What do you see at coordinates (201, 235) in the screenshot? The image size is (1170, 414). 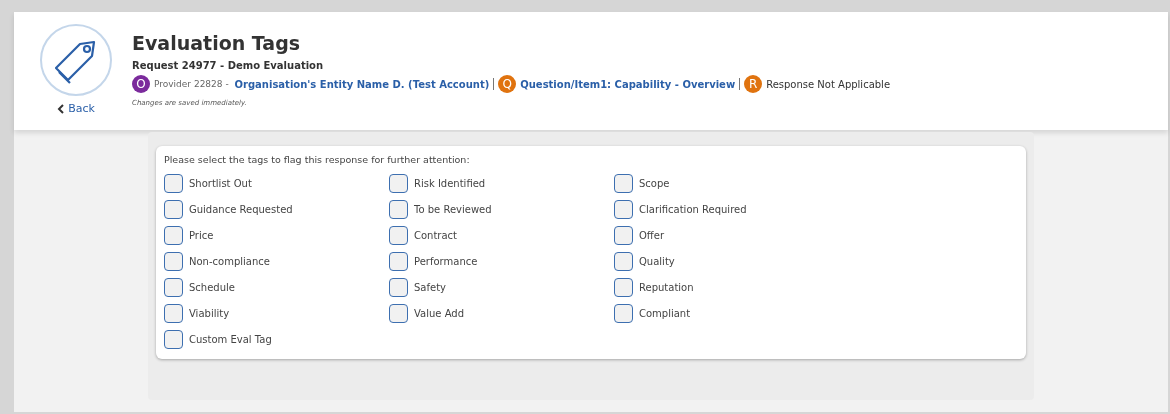 I see `tag-label: Price` at bounding box center [201, 235].